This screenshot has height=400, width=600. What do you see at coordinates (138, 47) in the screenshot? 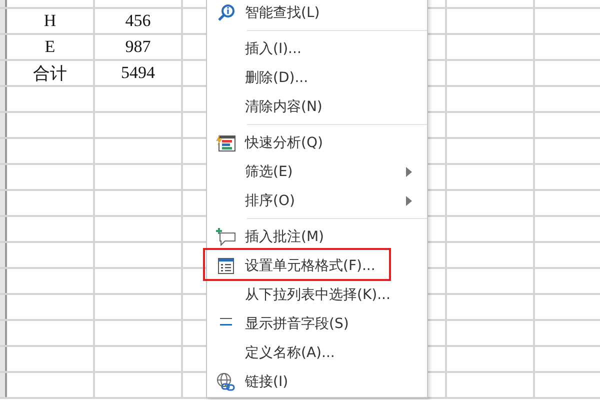
I see `table-cell: 987` at bounding box center [138, 47].